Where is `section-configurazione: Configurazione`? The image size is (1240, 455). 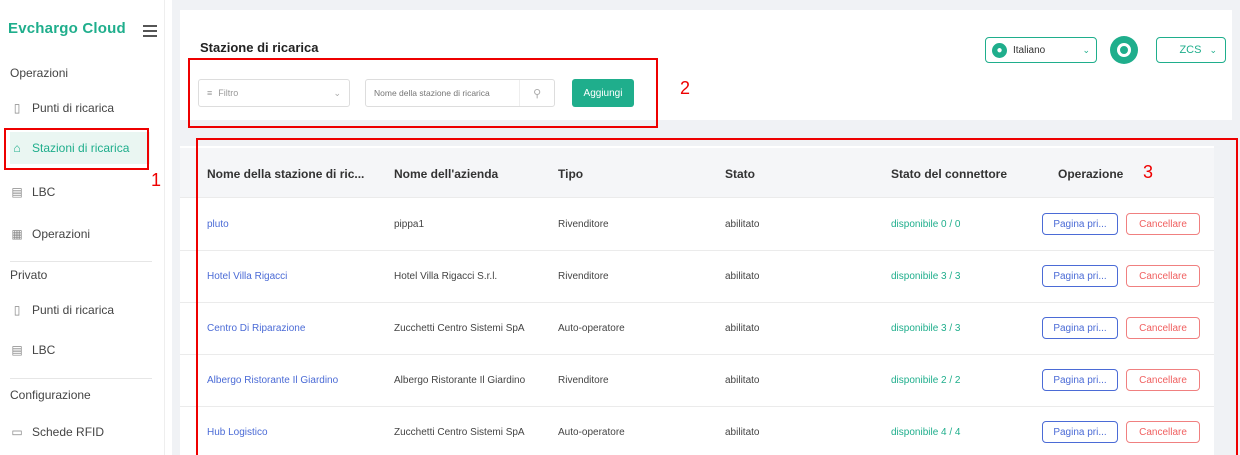 section-configurazione: Configurazione is located at coordinates (50, 395).